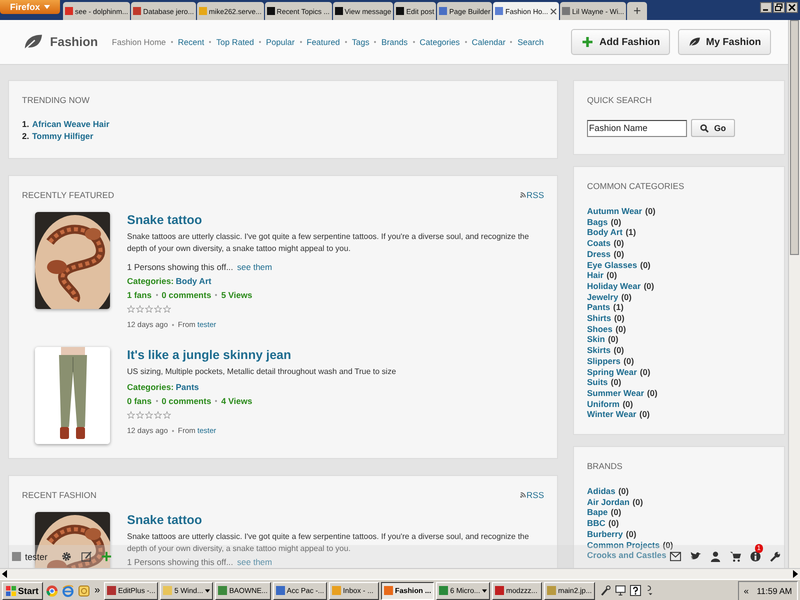 The image size is (800, 600). What do you see at coordinates (280, 42) in the screenshot?
I see `nav-link: Popular` at bounding box center [280, 42].